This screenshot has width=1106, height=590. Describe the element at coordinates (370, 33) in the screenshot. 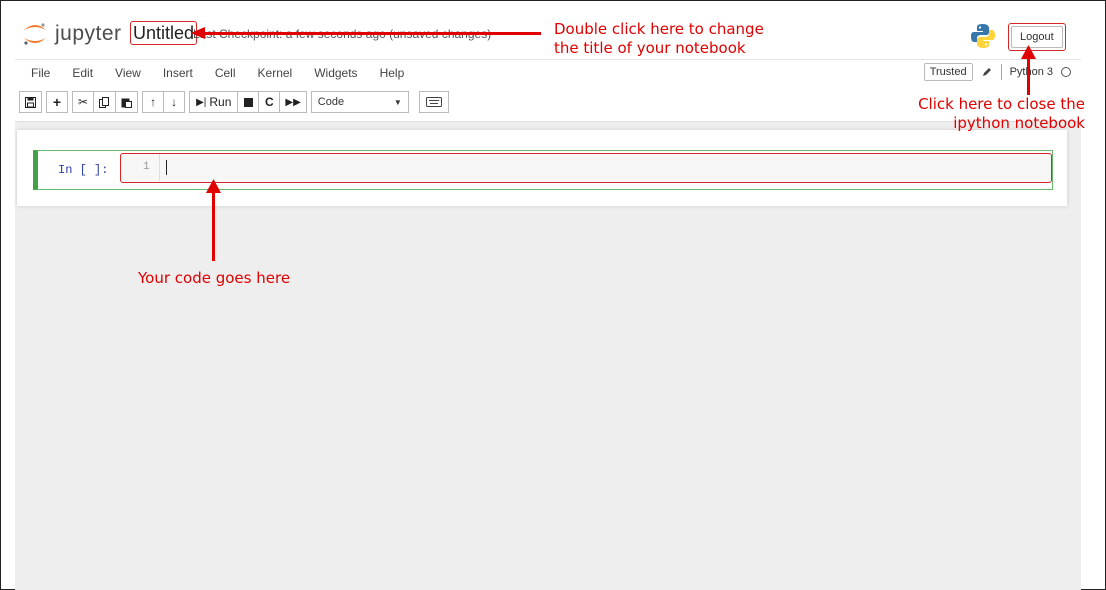

I see `title-arrow-line` at that location.